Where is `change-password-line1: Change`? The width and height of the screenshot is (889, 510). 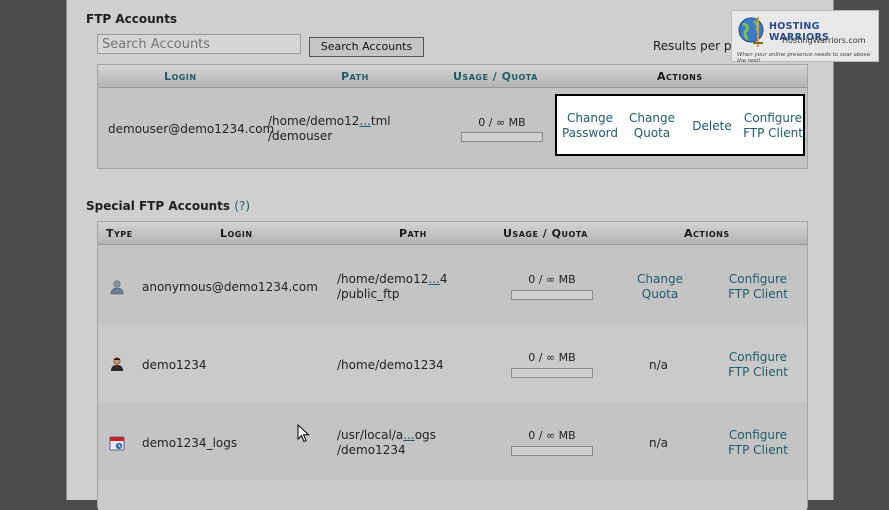 change-password-line1: Change is located at coordinates (590, 118).